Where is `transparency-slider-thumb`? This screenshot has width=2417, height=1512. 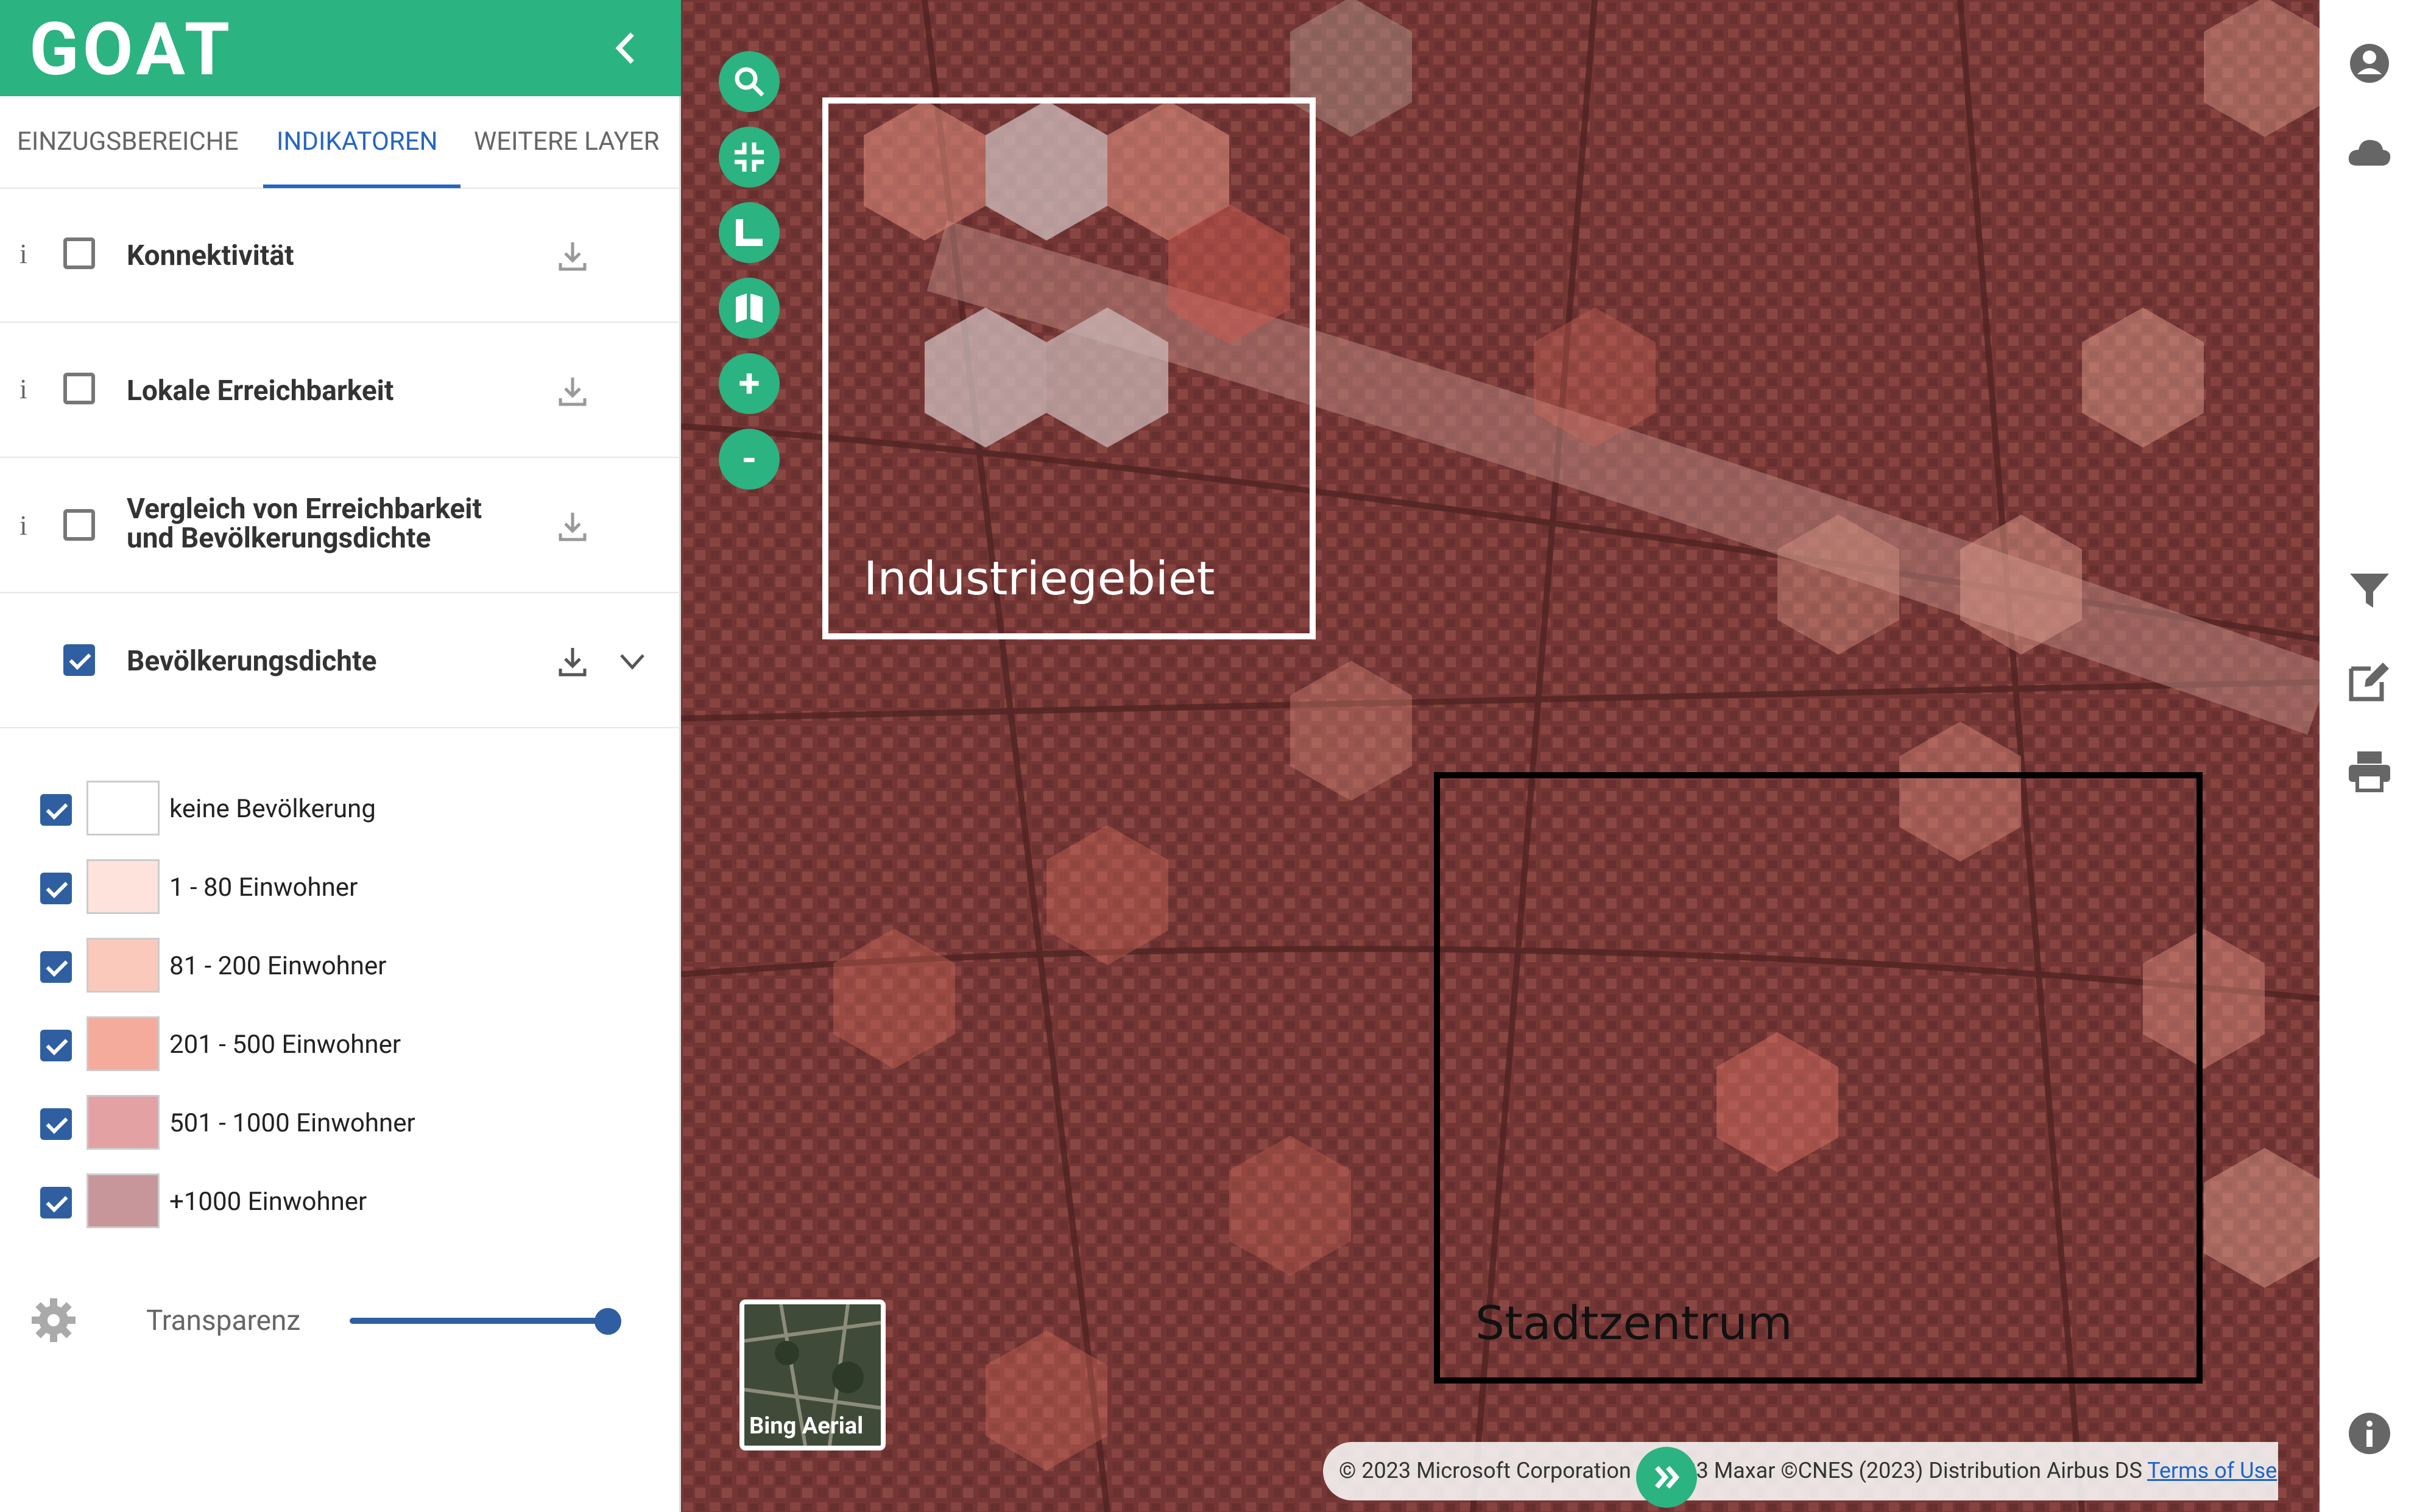
transparency-slider-thumb is located at coordinates (608, 1321).